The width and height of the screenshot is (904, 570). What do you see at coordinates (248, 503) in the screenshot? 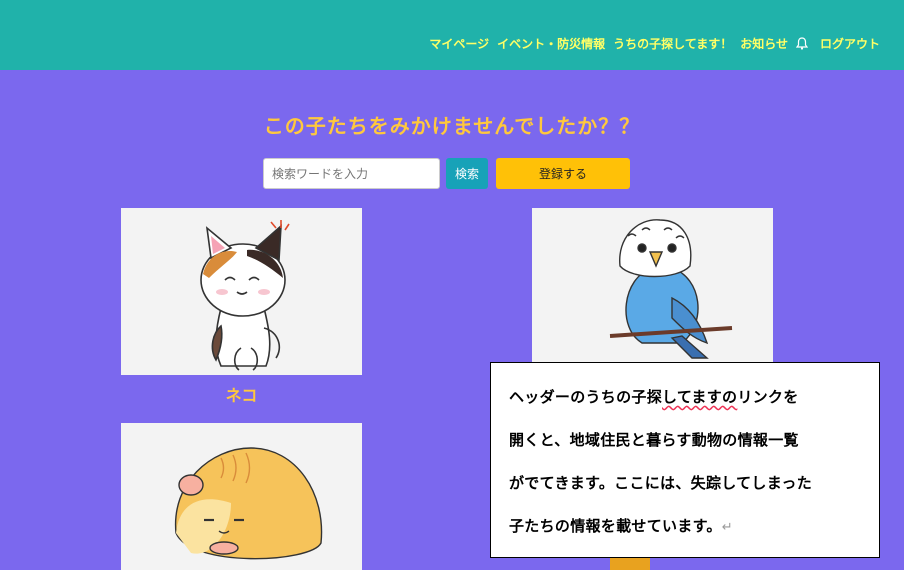
I see `hamster-image` at bounding box center [248, 503].